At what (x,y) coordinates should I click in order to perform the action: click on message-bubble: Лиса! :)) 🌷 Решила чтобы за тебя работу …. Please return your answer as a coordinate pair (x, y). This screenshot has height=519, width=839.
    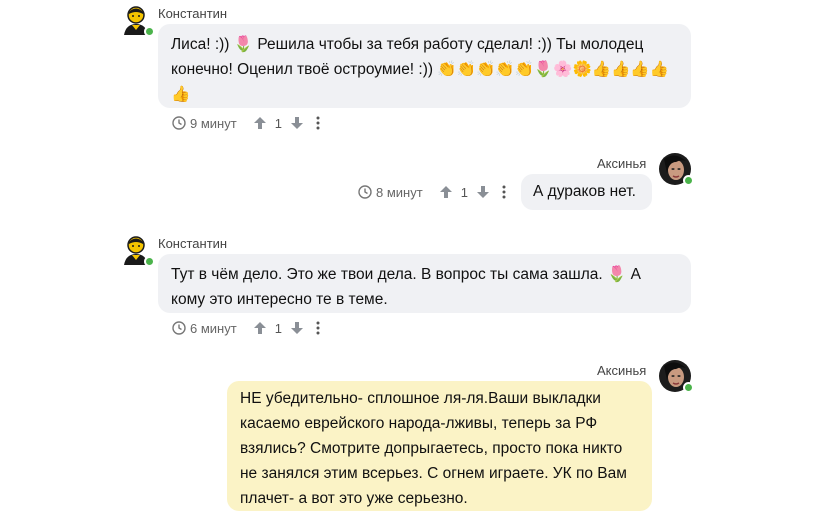
    Looking at the image, I should click on (424, 66).